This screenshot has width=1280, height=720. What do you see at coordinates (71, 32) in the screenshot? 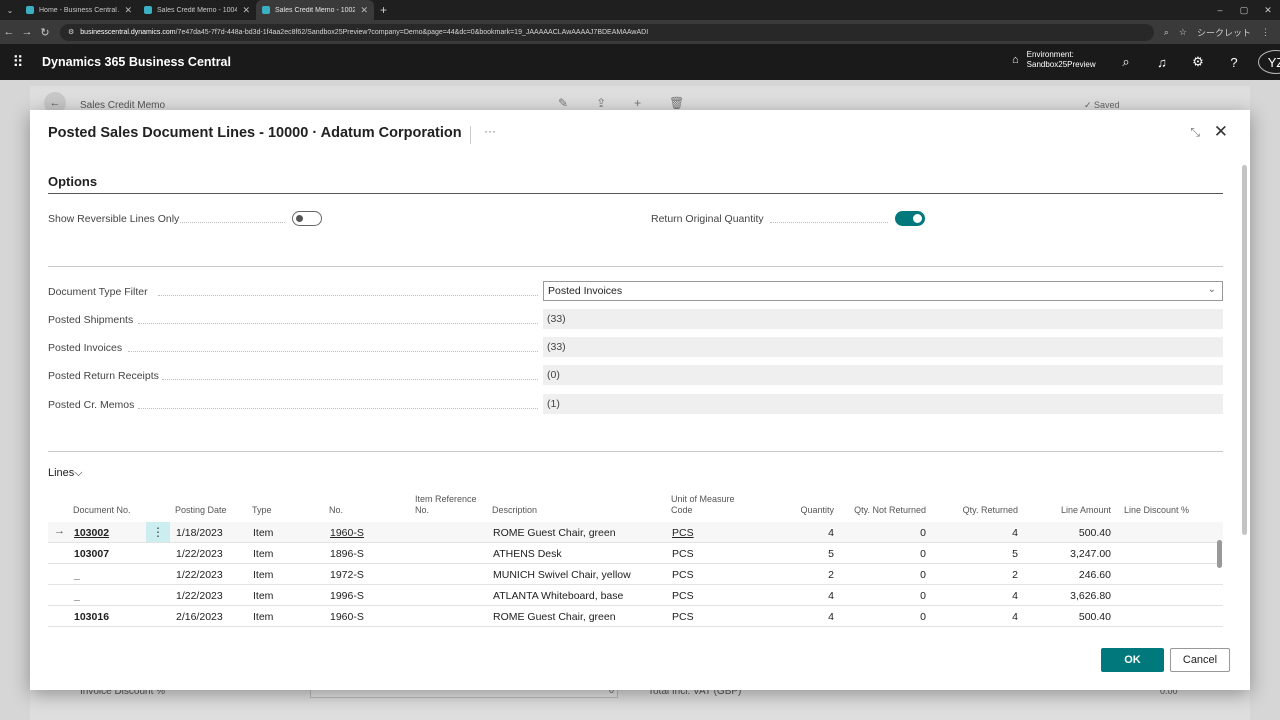
I see `site-info-icon: ⚙` at bounding box center [71, 32].